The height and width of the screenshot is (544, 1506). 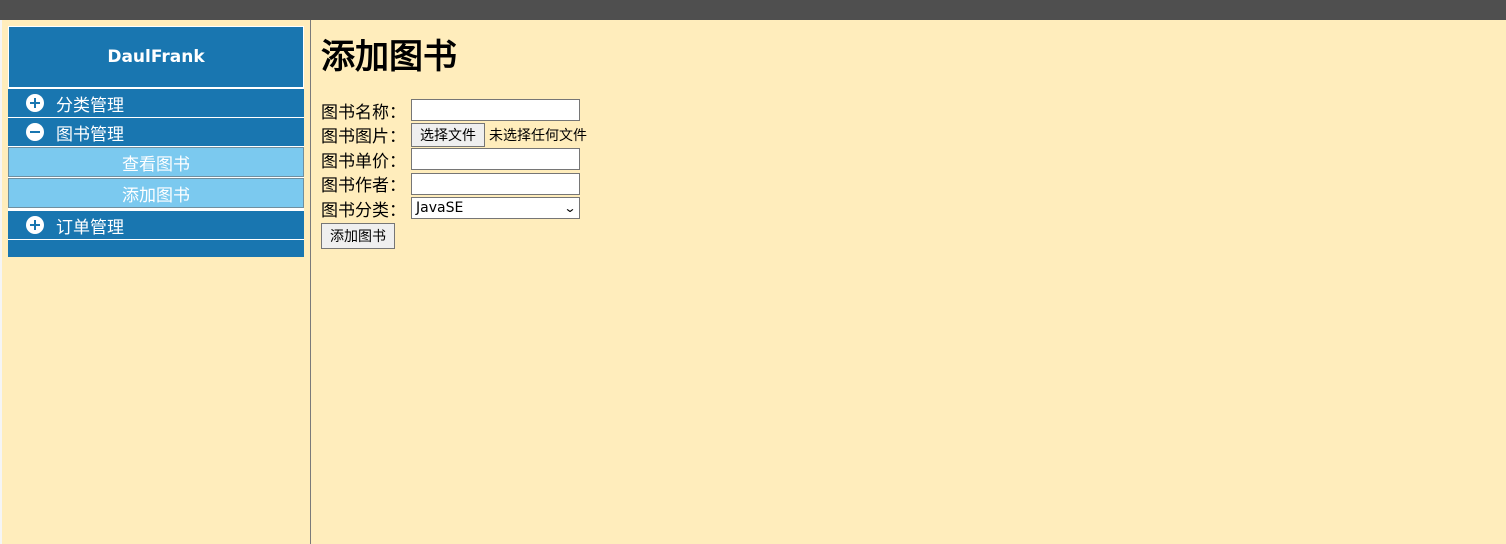 What do you see at coordinates (363, 210) in the screenshot?
I see `category-label: 图书分类：` at bounding box center [363, 210].